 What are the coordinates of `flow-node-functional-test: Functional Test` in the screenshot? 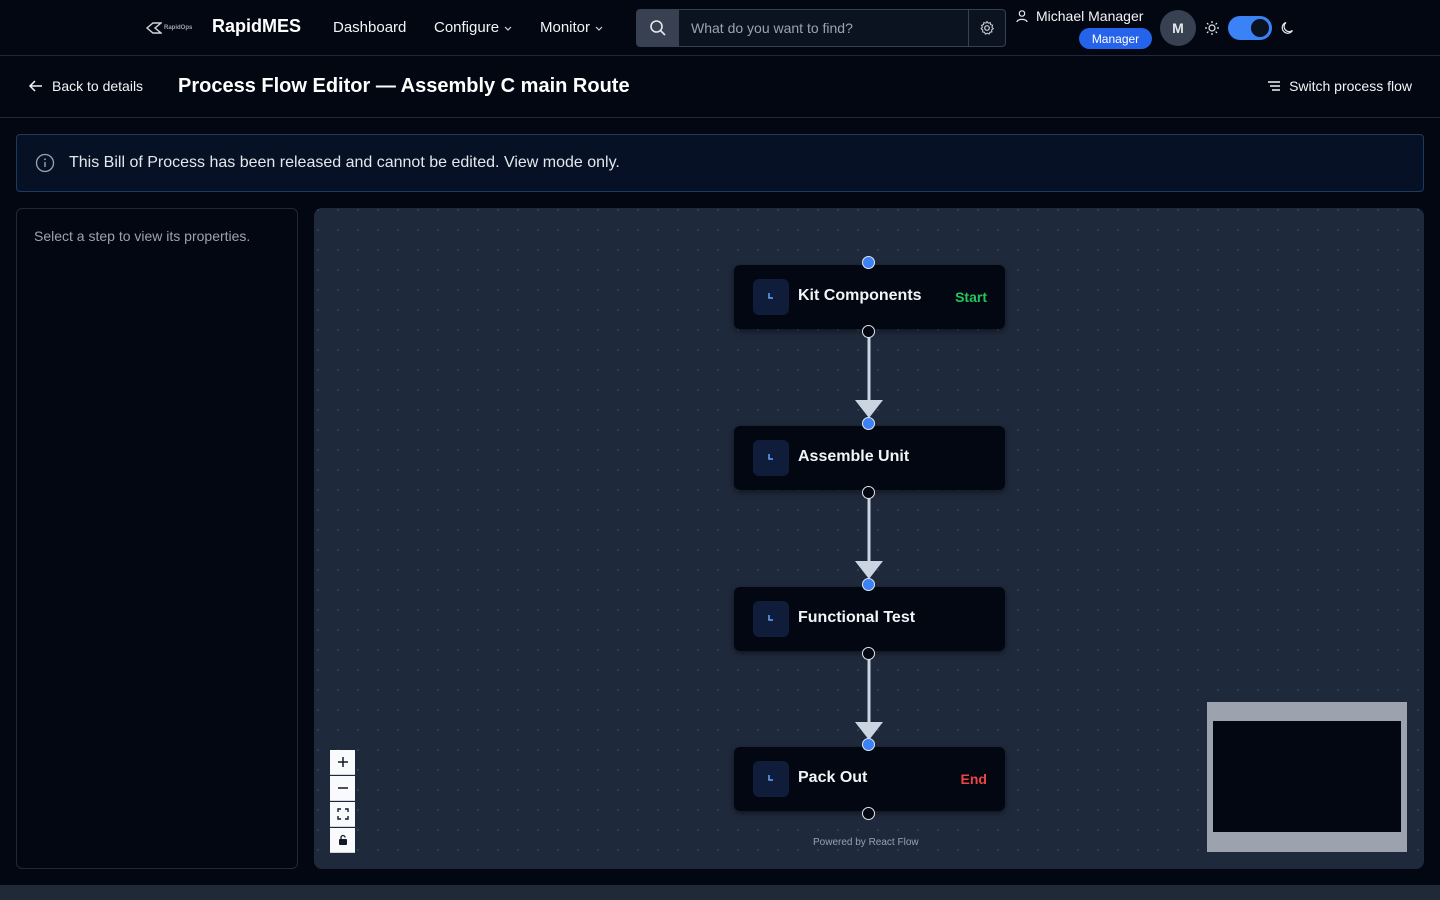 It's located at (869, 619).